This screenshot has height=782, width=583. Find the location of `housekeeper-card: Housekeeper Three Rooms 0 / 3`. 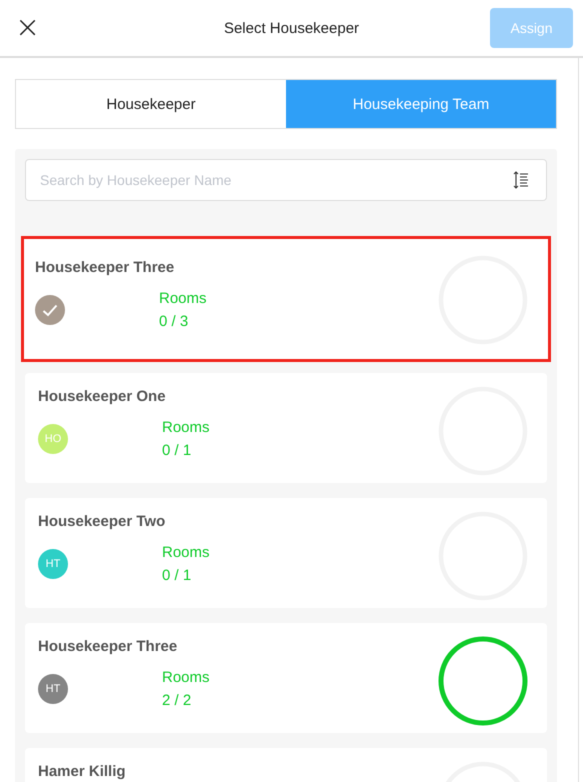

housekeeper-card: Housekeeper Three Rooms 0 / 3 is located at coordinates (286, 299).